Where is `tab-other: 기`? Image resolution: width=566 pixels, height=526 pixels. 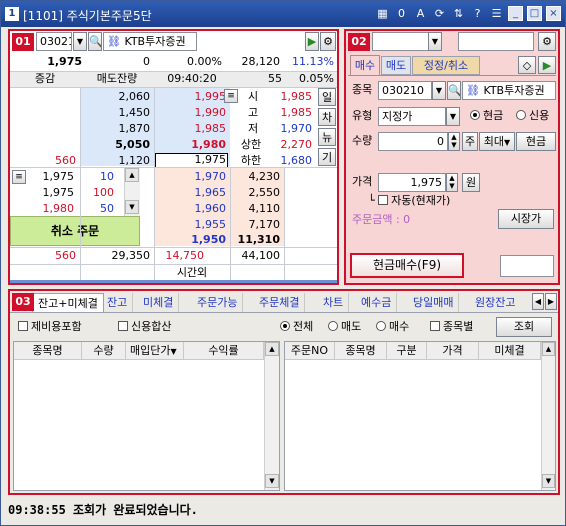 tab-other: 기 is located at coordinates (327, 157).